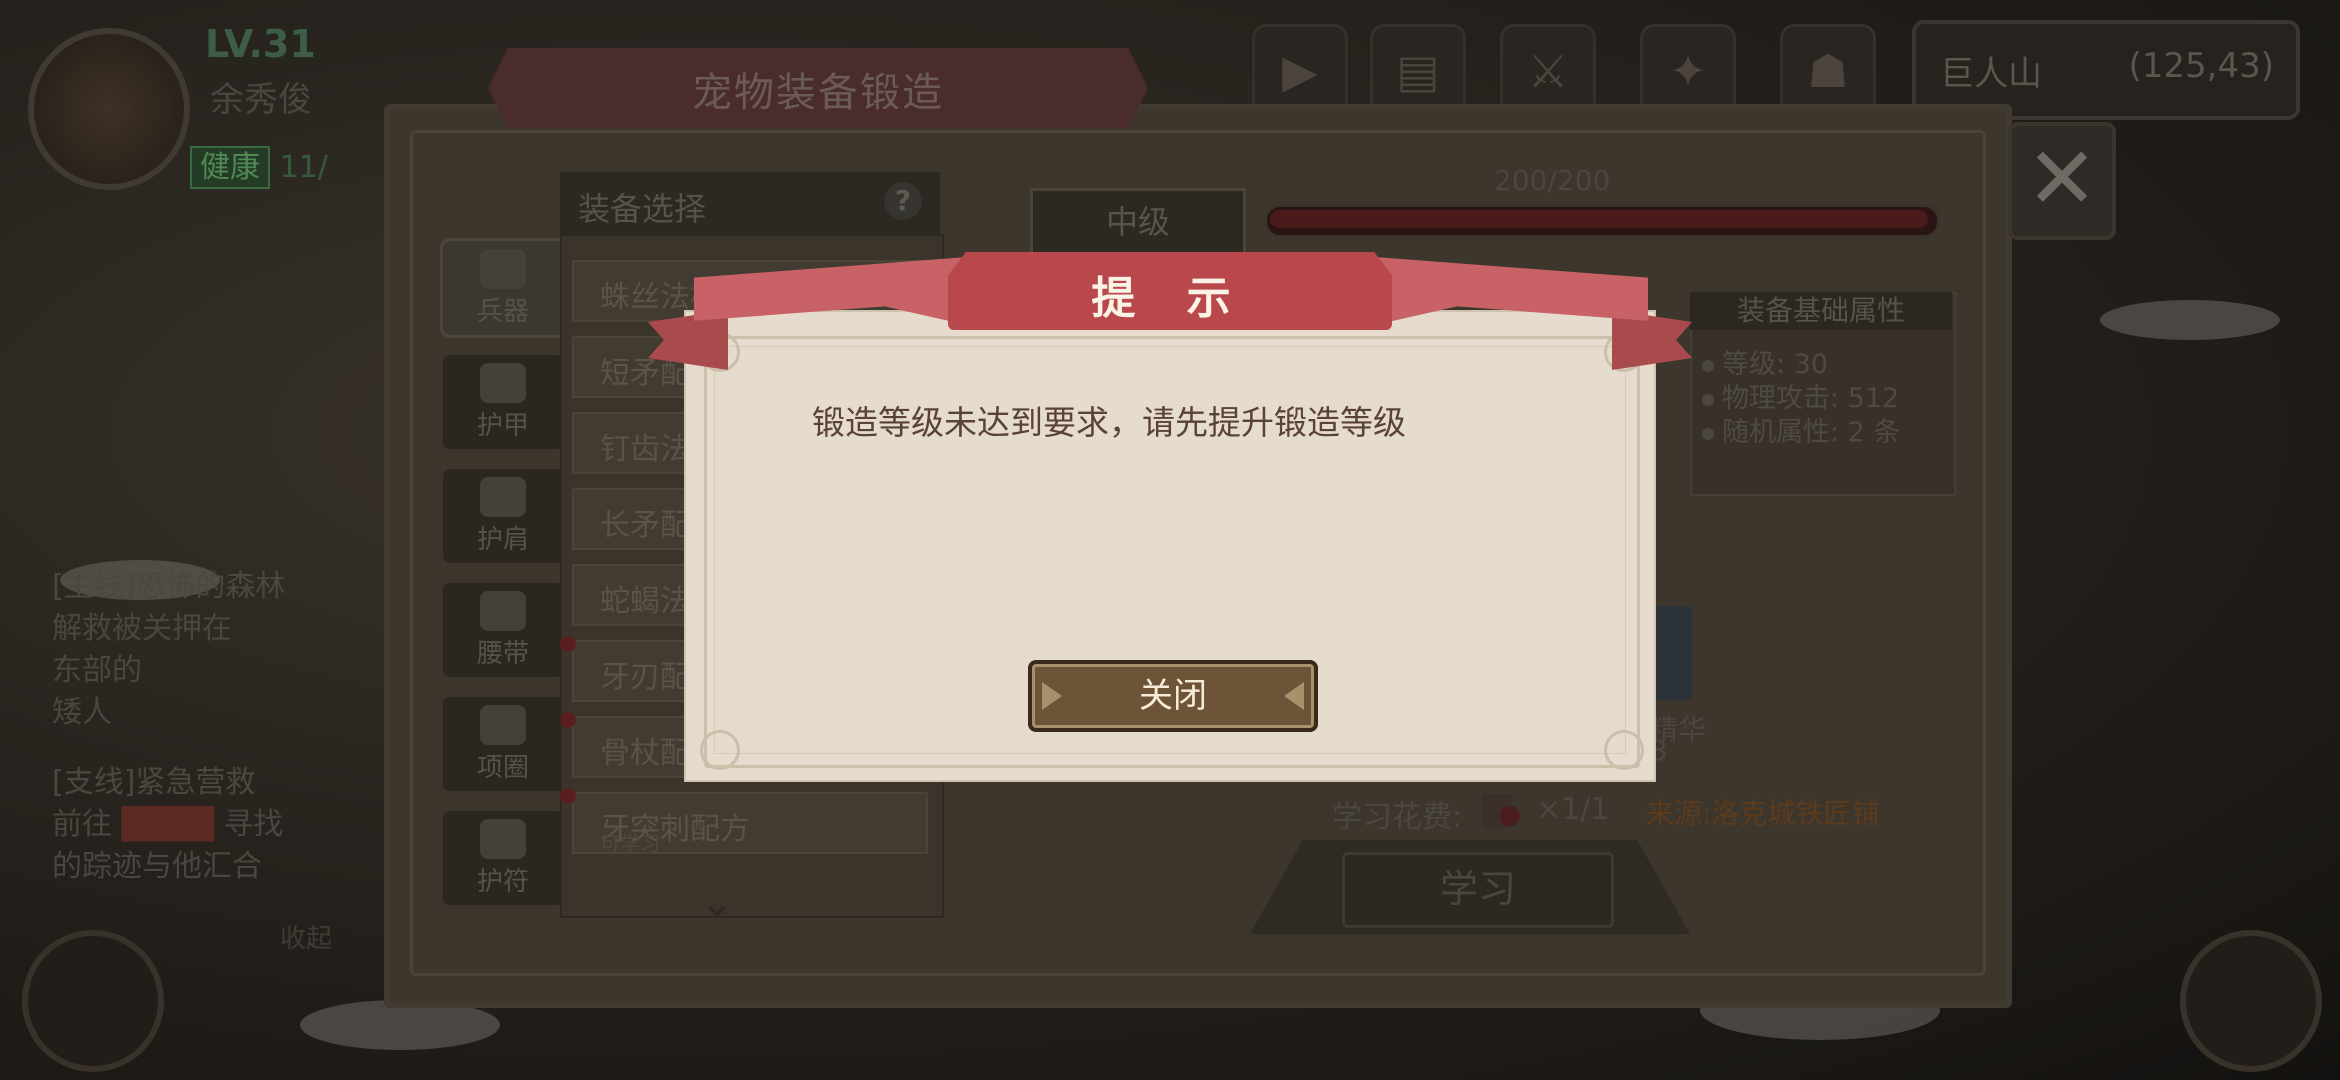  I want to click on tab-shoulder: 护肩, so click(503, 516).